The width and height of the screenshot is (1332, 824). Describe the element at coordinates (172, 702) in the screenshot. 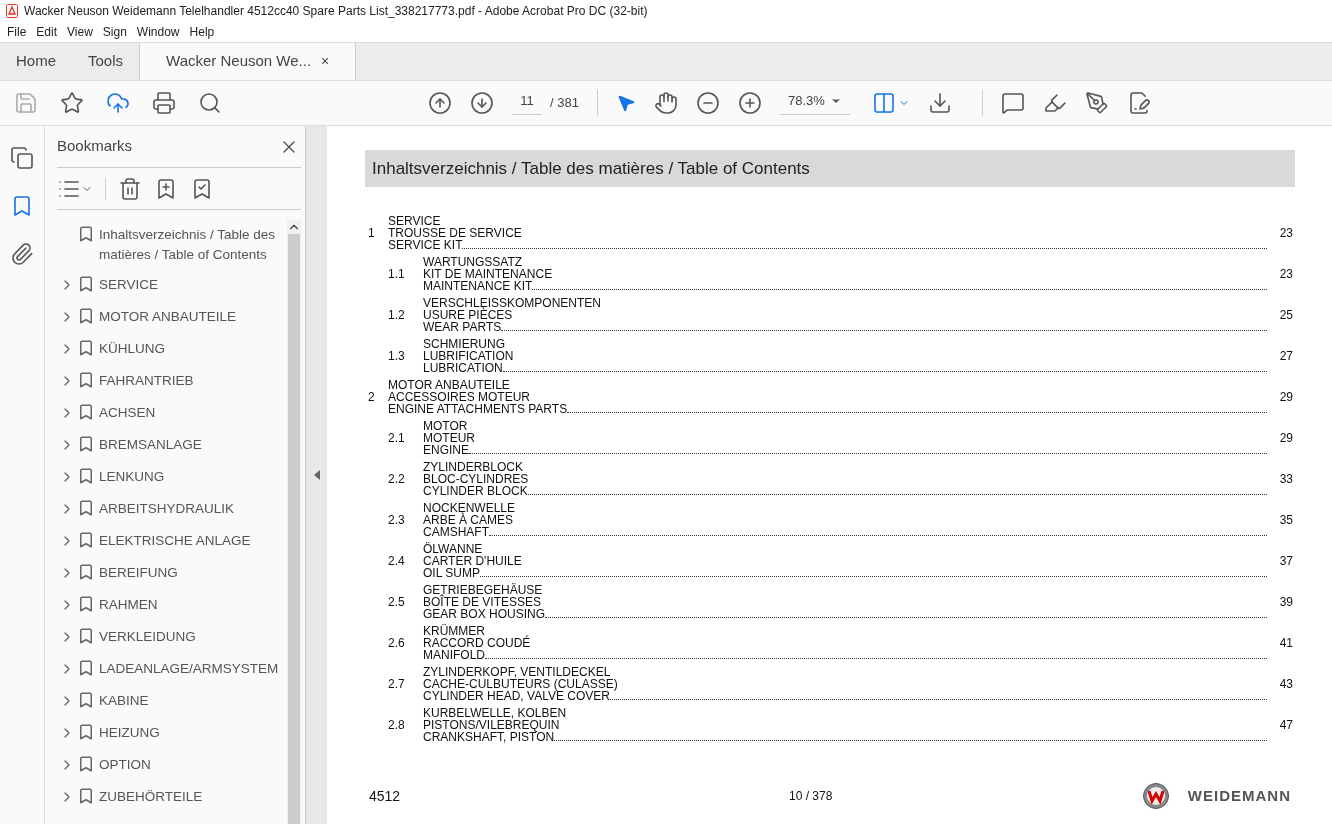

I see `bookmark-item: KABINE` at that location.